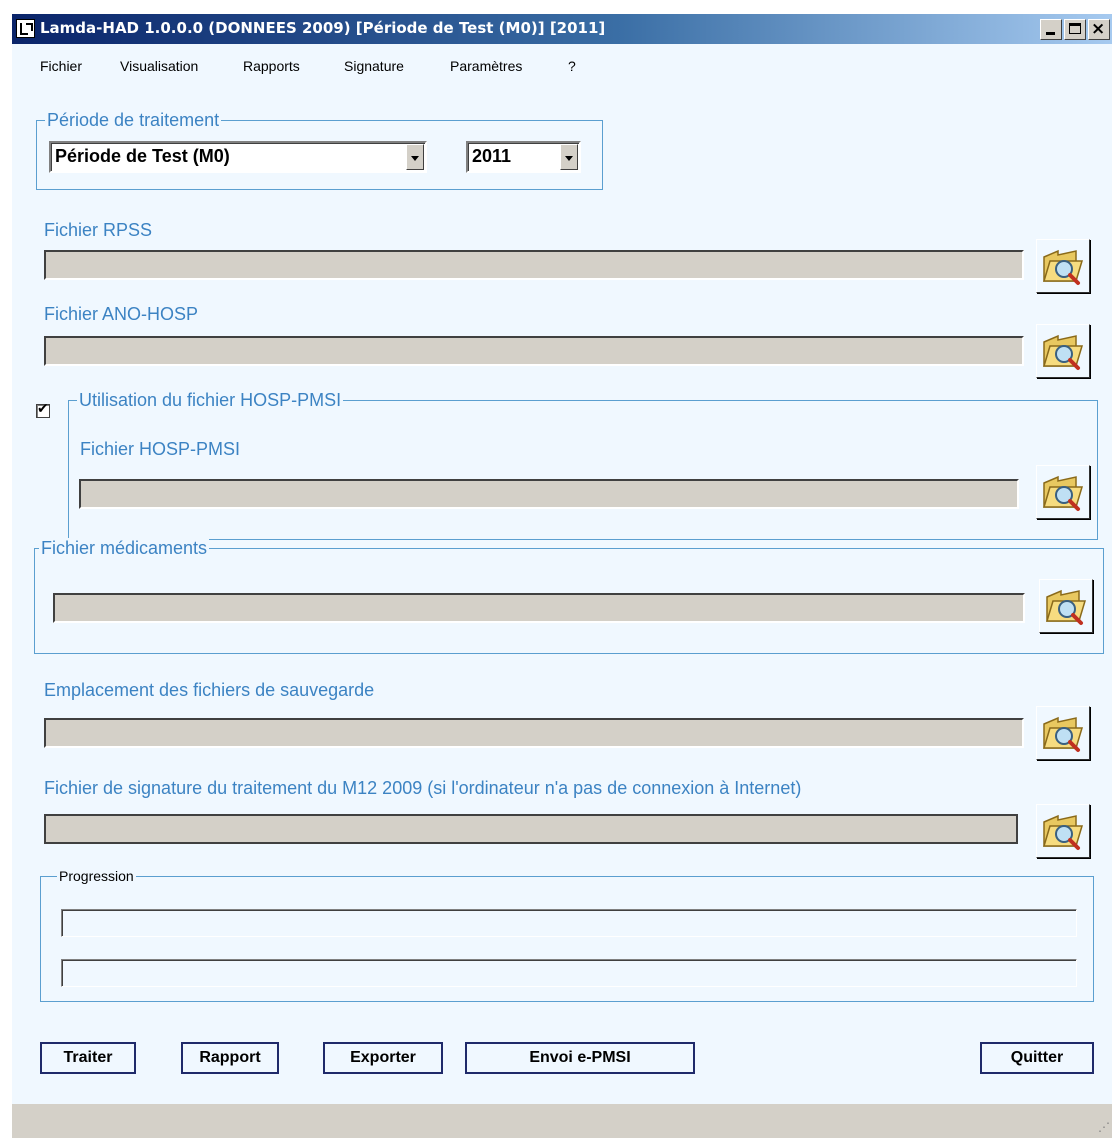  I want to click on medicaments-legend: Fichier médicaments, so click(124, 548).